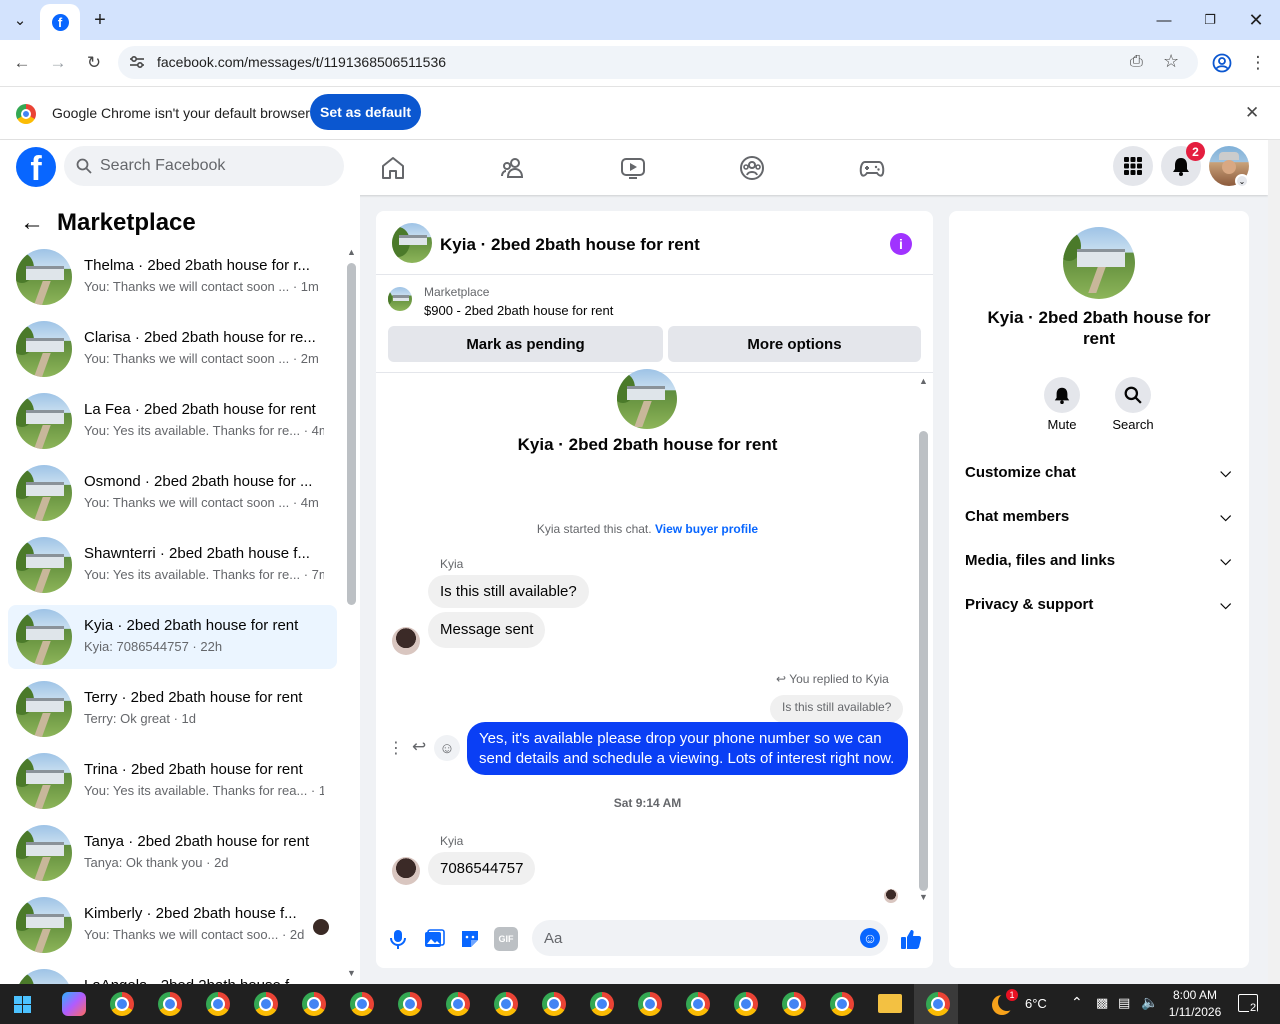 This screenshot has height=1024, width=1280. Describe the element at coordinates (1210, 20) in the screenshot. I see `restore-icon: ❐` at that location.